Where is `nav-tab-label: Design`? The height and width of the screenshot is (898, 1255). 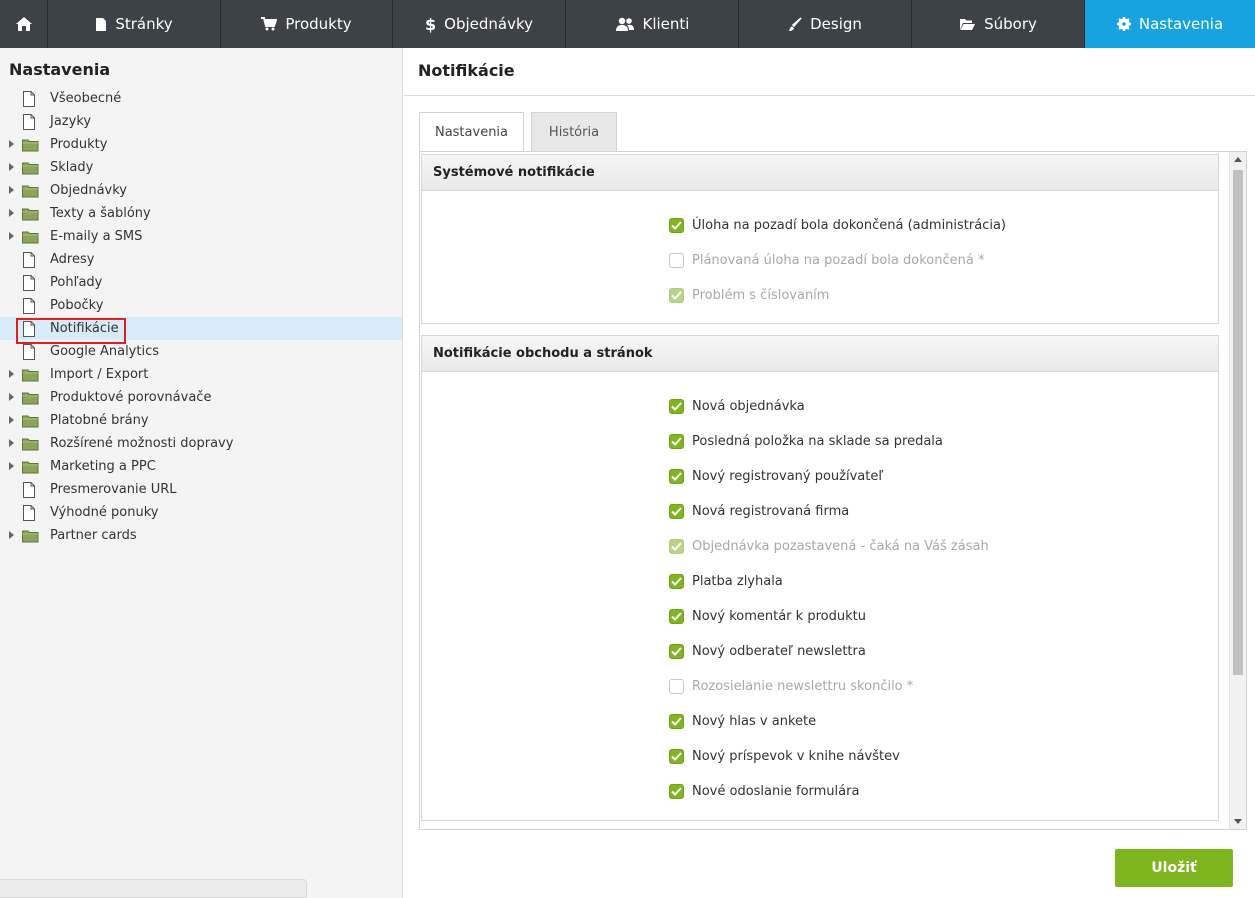 nav-tab-label: Design is located at coordinates (836, 24).